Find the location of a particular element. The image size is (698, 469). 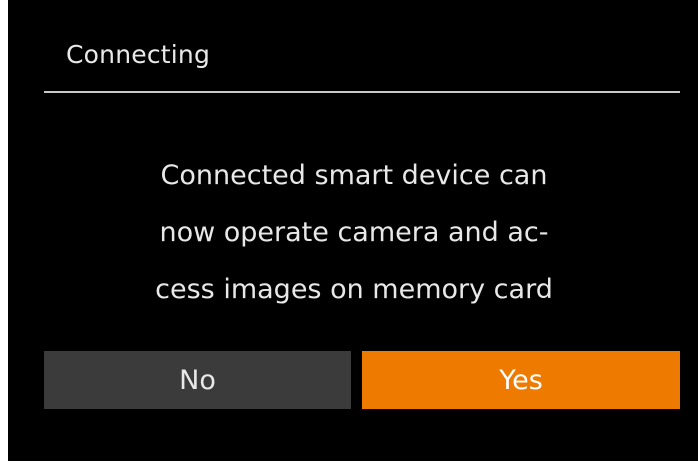

no-button-label: No is located at coordinates (197, 380).